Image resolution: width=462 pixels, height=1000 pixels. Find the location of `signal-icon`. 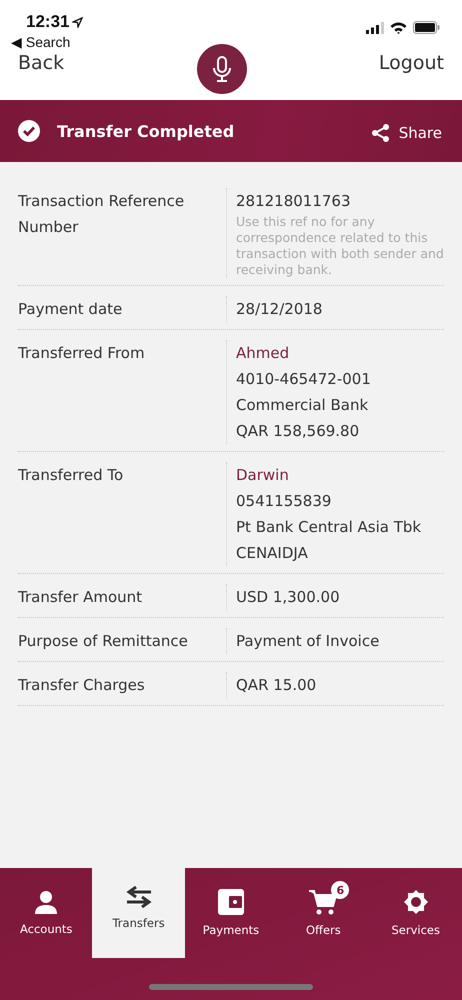

signal-icon is located at coordinates (375, 28).